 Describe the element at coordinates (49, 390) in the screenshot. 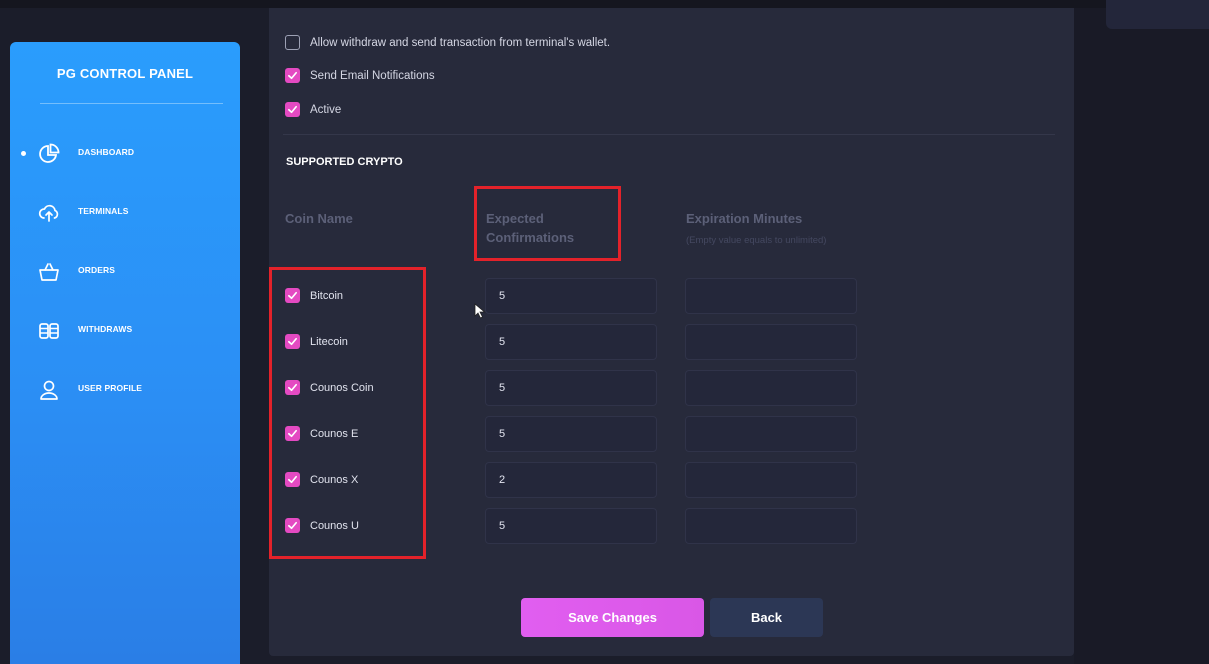

I see `user-icon` at that location.